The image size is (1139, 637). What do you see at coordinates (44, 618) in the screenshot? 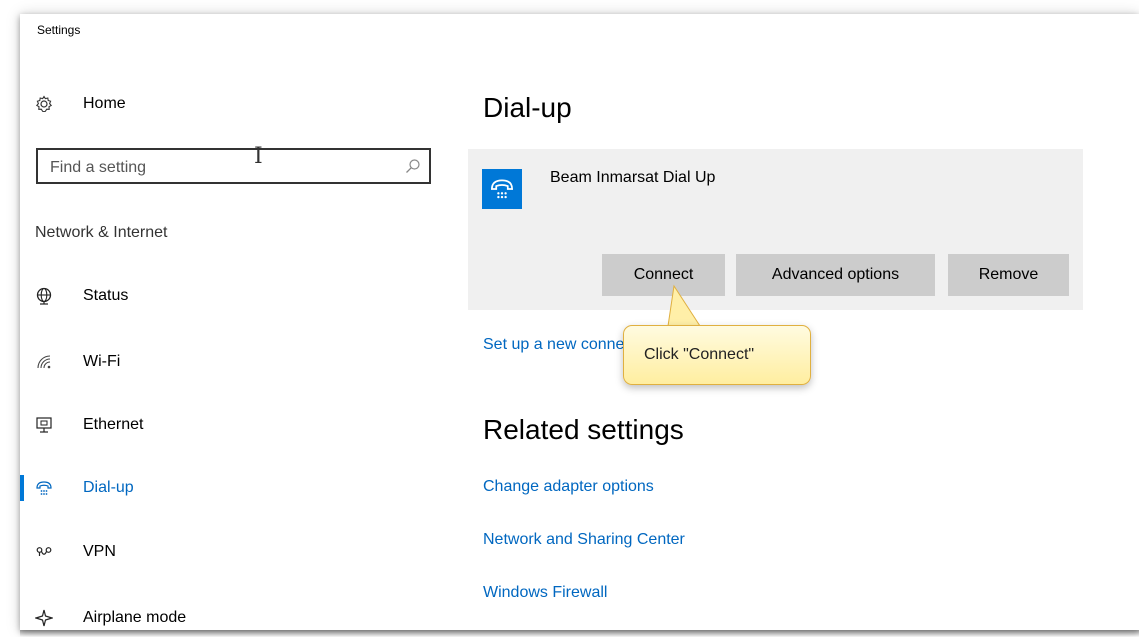
I see `airplane-icon` at bounding box center [44, 618].